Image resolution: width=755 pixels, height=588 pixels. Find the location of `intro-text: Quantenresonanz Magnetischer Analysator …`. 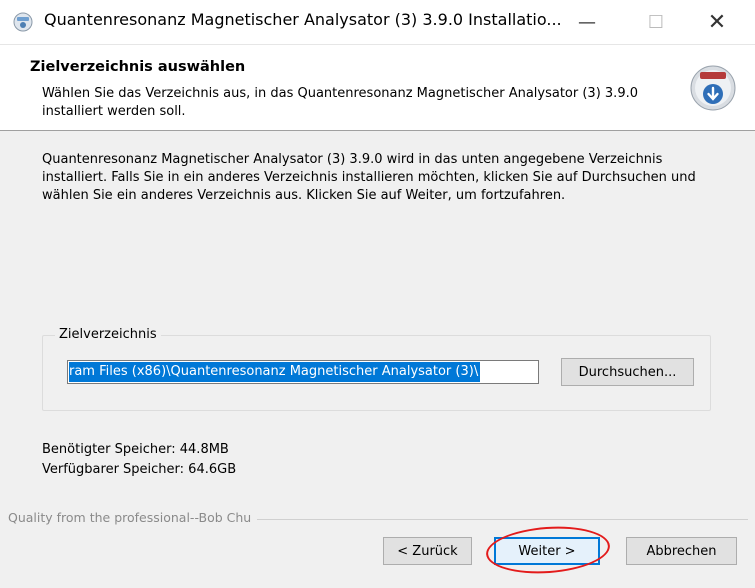

intro-text: Quantenresonanz Magnetischer Analysator … is located at coordinates (369, 177).